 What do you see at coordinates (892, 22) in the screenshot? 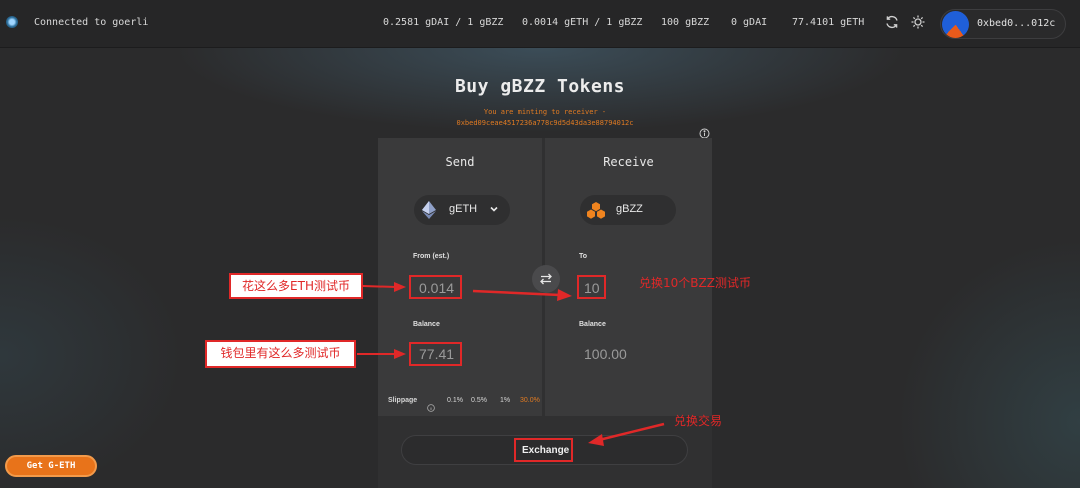
I see `refresh-icon` at bounding box center [892, 22].